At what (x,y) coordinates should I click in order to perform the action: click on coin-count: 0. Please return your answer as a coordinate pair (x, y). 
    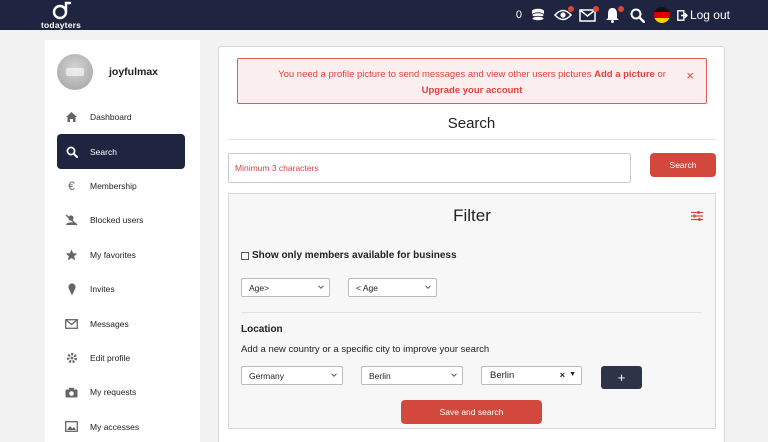
    Looking at the image, I should click on (518, 15).